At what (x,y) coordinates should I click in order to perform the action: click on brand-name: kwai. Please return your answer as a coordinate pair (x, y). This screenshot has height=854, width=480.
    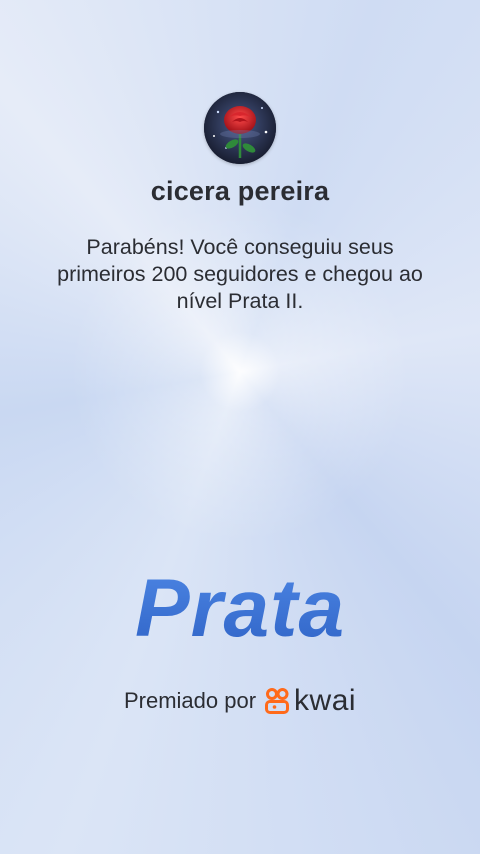
    Looking at the image, I should click on (325, 700).